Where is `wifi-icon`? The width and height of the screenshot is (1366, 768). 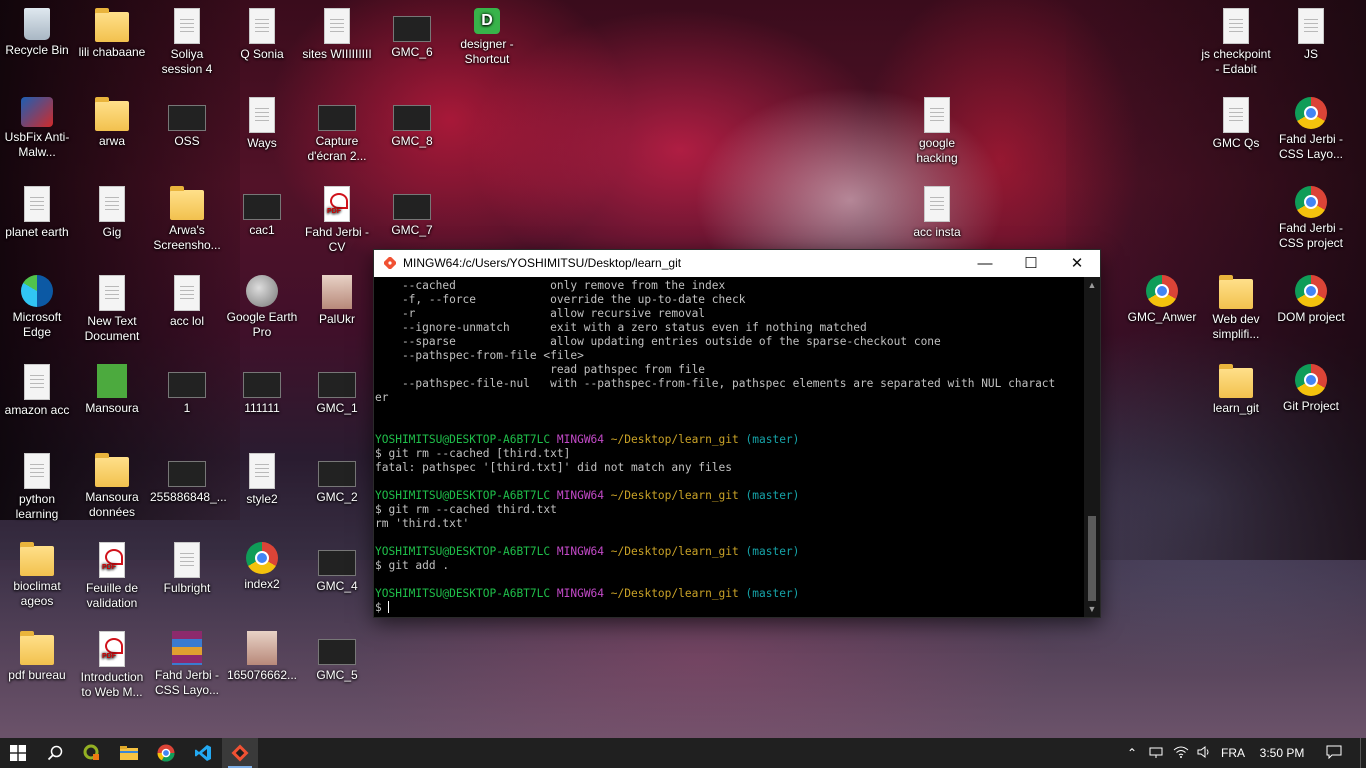
wifi-icon is located at coordinates (1181, 753).